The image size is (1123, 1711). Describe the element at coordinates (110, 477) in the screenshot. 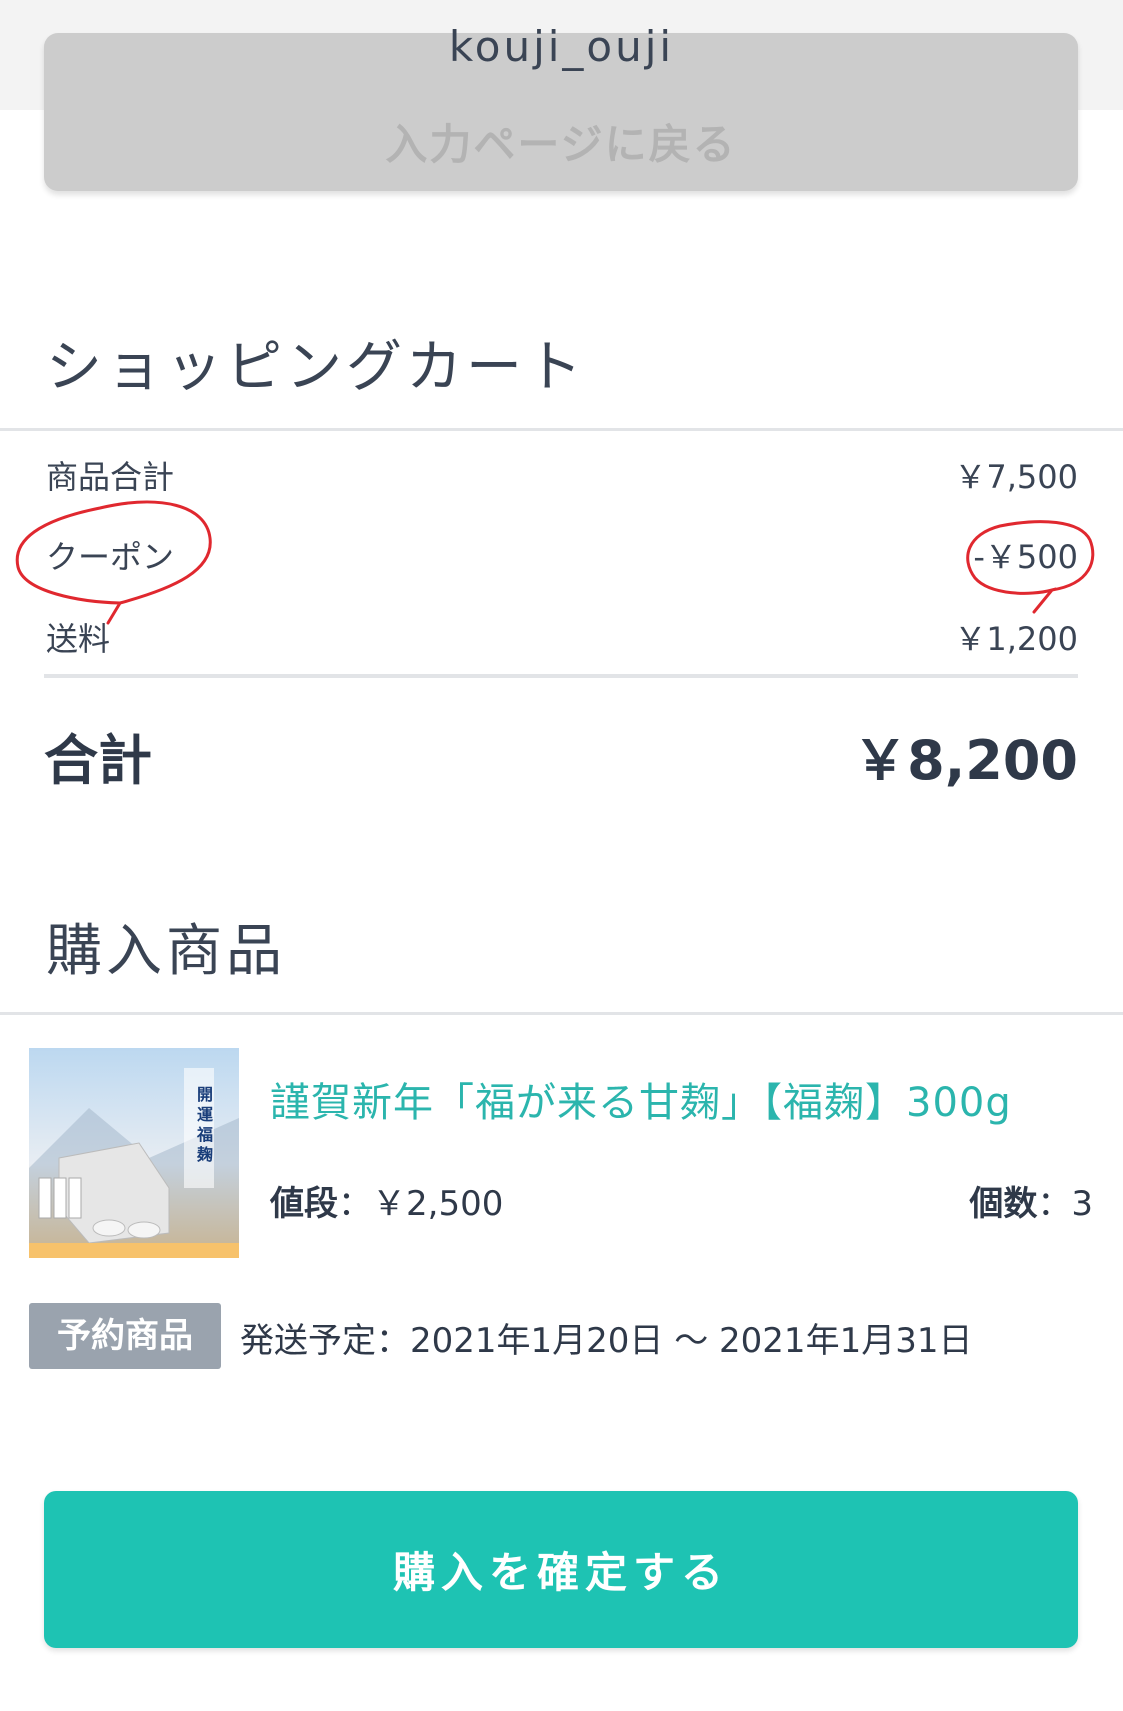

I see `subtotal-label: 商品合計` at that location.